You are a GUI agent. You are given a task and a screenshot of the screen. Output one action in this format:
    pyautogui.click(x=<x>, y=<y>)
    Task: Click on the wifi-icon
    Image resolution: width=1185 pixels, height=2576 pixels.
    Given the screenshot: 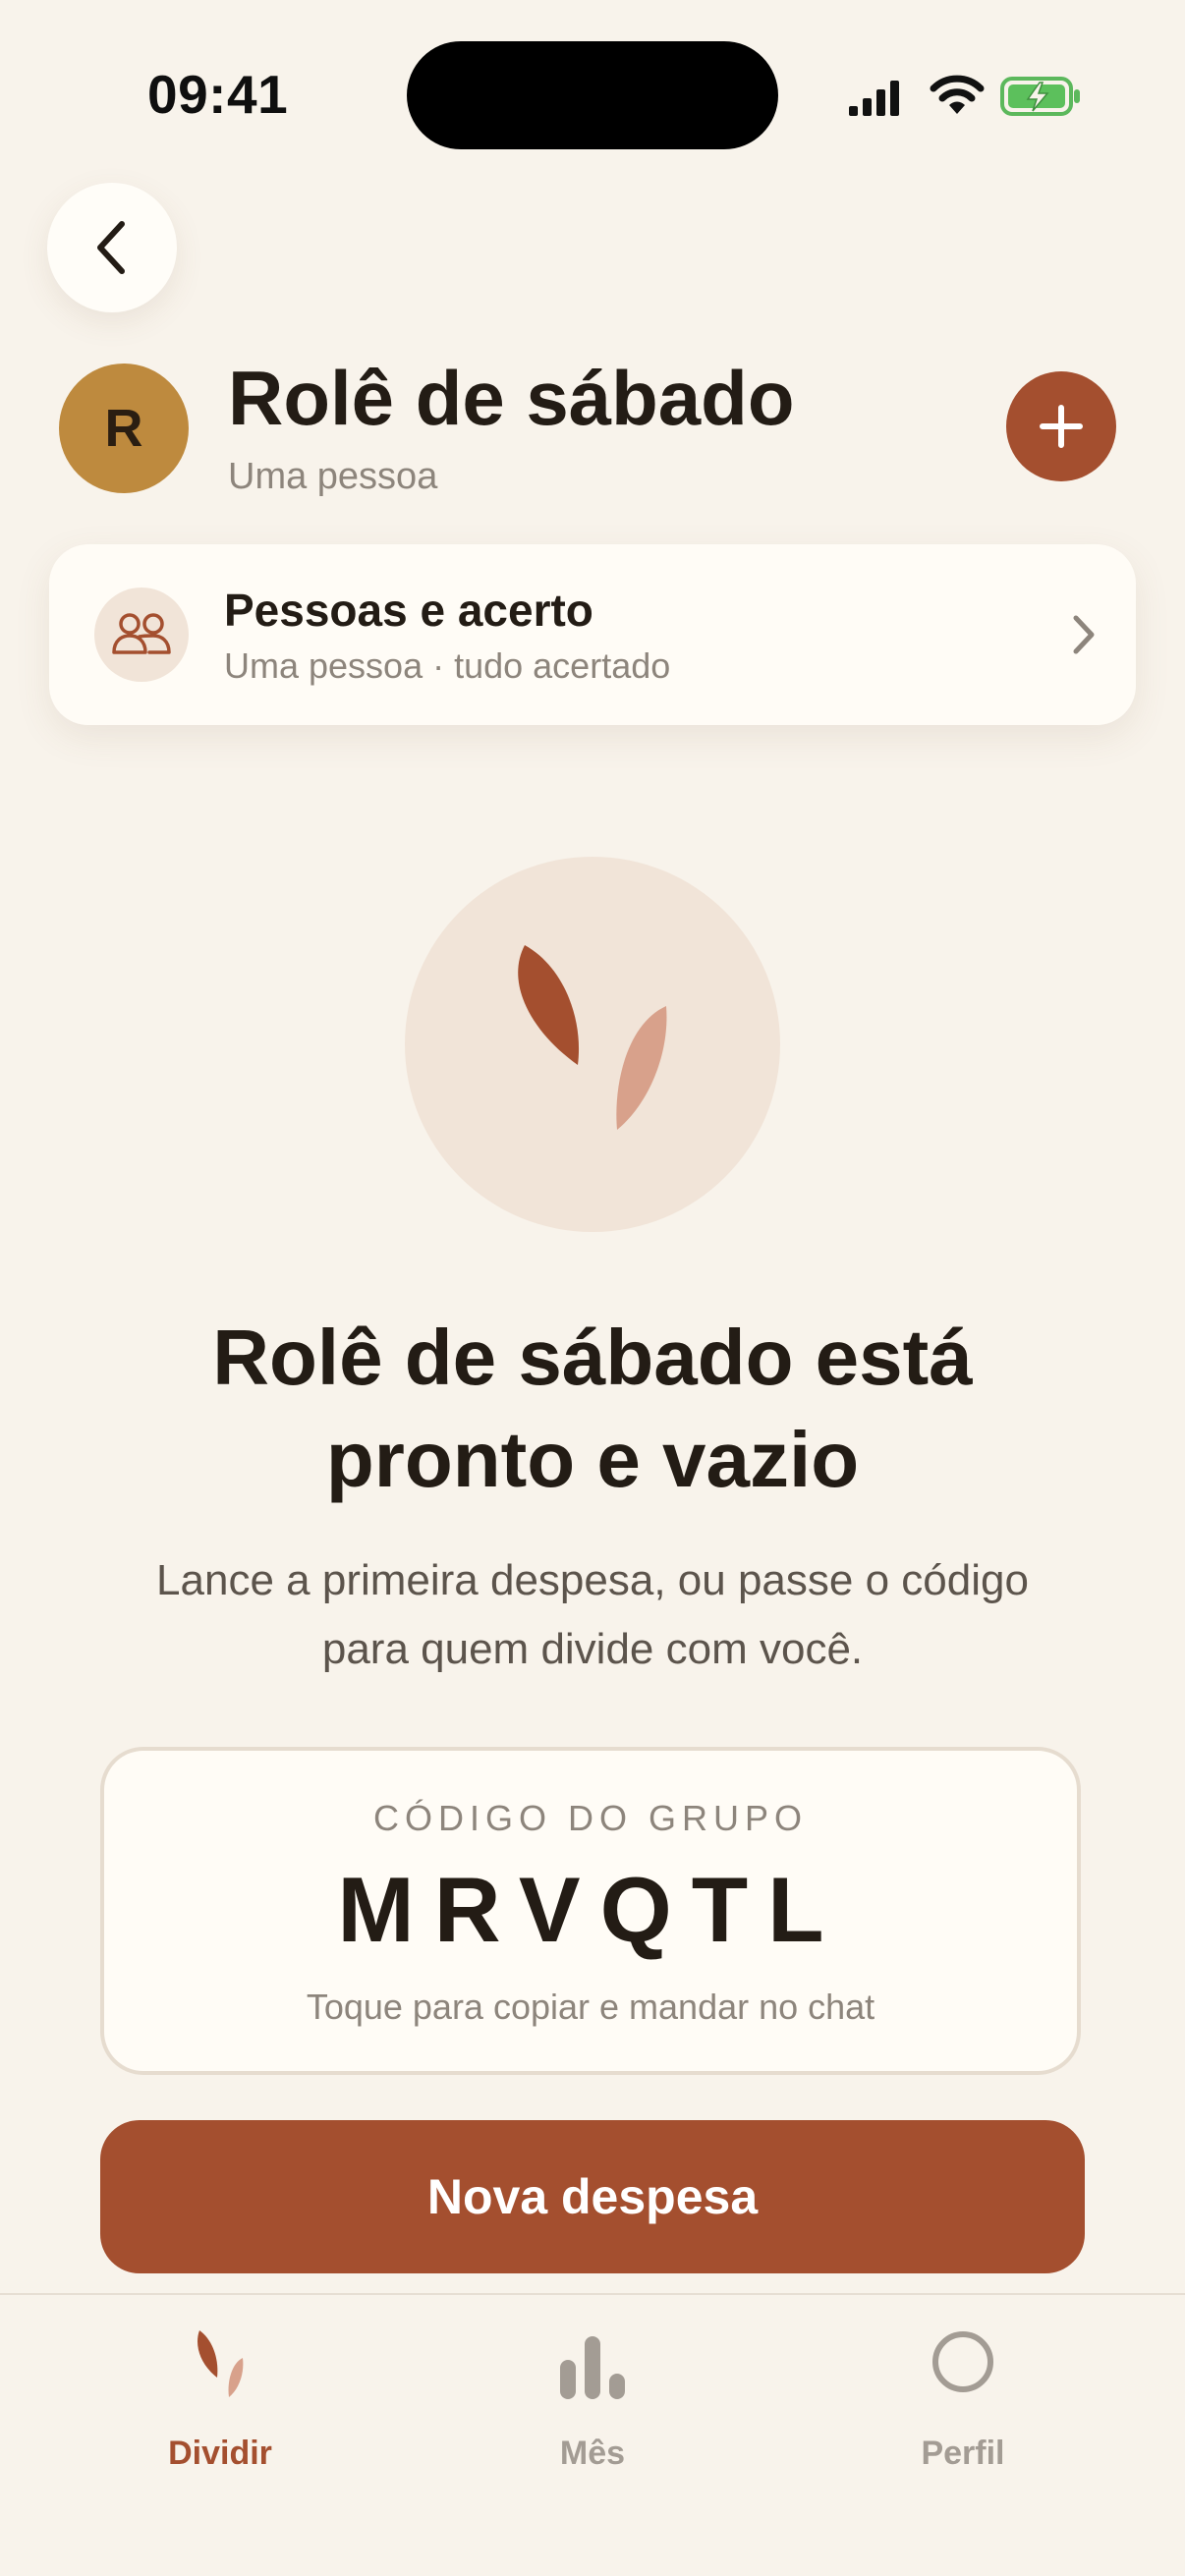 What is the action you would take?
    pyautogui.click(x=958, y=94)
    